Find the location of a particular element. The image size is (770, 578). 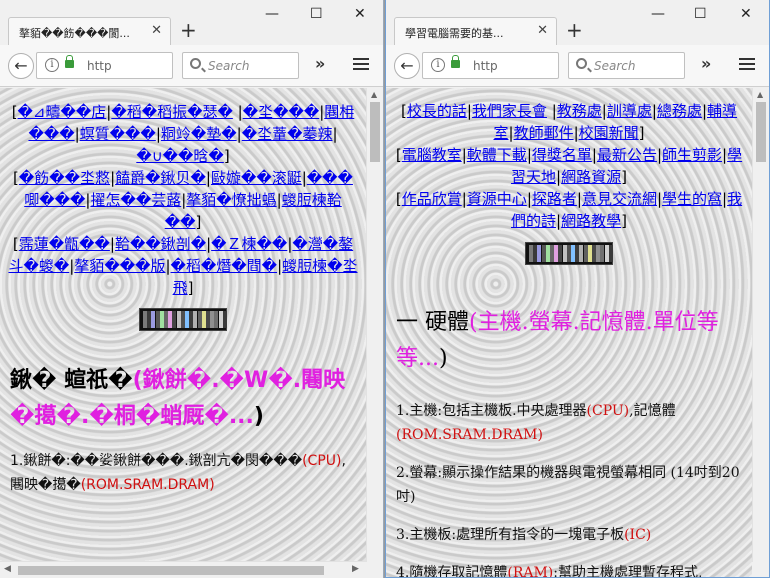

nav-link: �⊿疇��店 is located at coordinates (62, 112).